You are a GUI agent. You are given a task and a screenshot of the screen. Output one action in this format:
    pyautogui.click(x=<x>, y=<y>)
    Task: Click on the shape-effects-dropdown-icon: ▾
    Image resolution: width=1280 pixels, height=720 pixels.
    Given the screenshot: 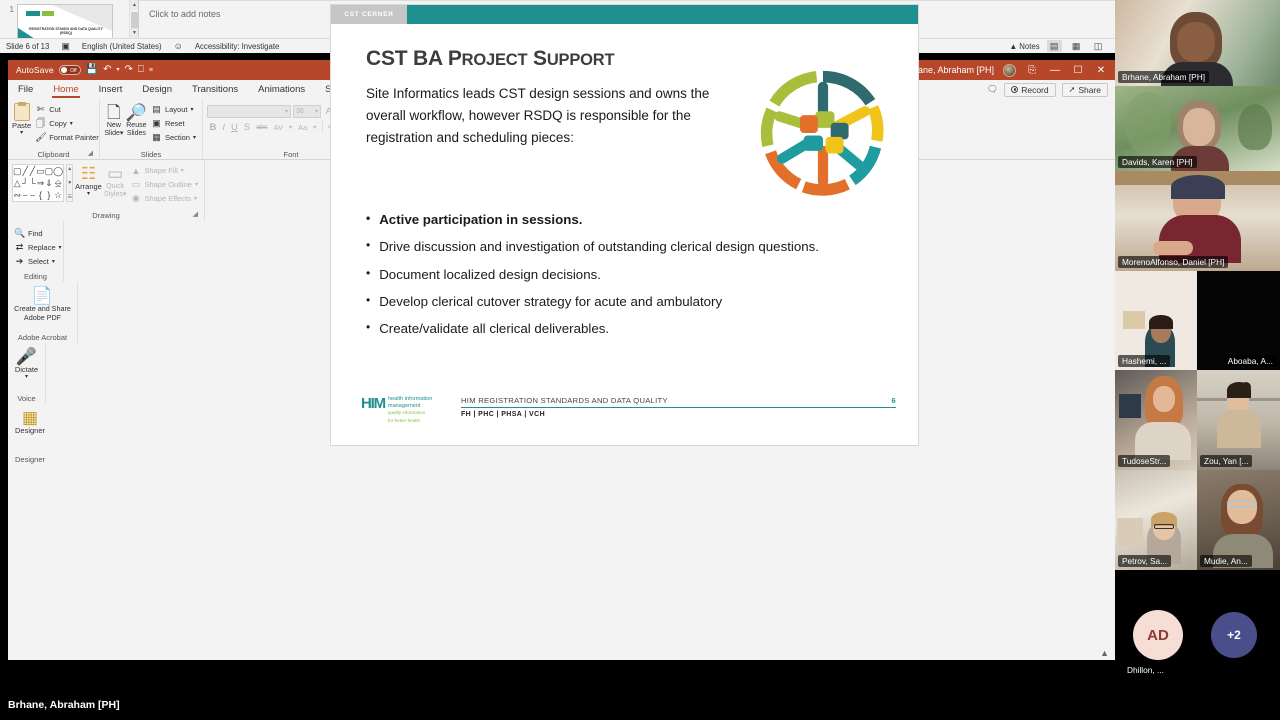 What is the action you would take?
    pyautogui.click(x=195, y=198)
    